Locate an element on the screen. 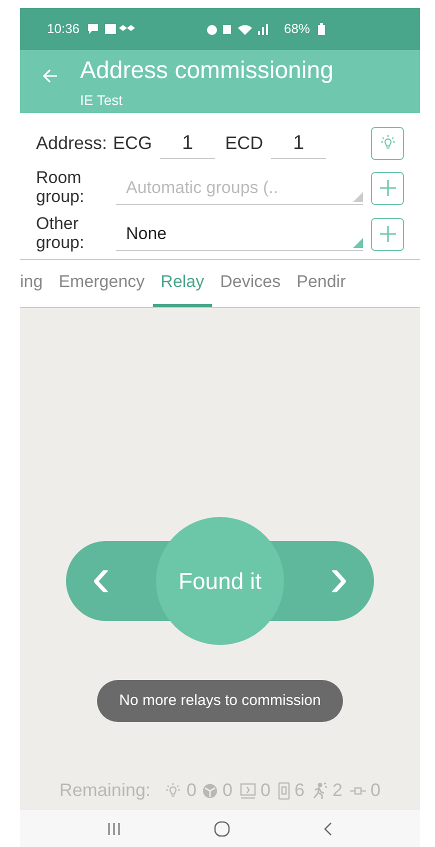 This screenshot has height=847, width=435. field-label: ECD is located at coordinates (244, 143).